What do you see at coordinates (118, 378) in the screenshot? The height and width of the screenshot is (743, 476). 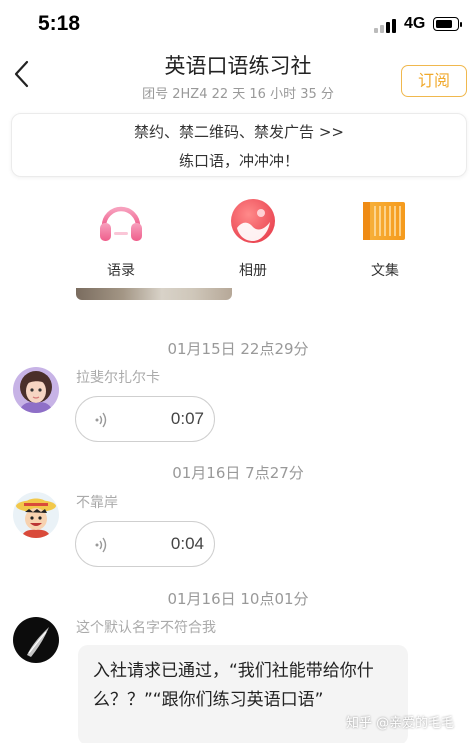 I see `sender-name: 拉斐尔扎尔卡` at bounding box center [118, 378].